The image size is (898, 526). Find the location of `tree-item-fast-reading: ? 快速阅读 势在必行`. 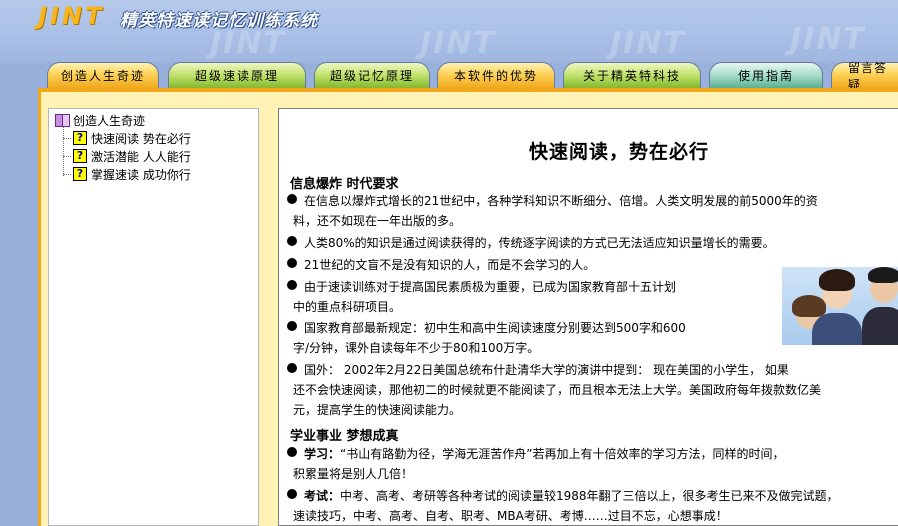

tree-item-fast-reading: ? 快速阅读 势在必行 is located at coordinates (132, 138).